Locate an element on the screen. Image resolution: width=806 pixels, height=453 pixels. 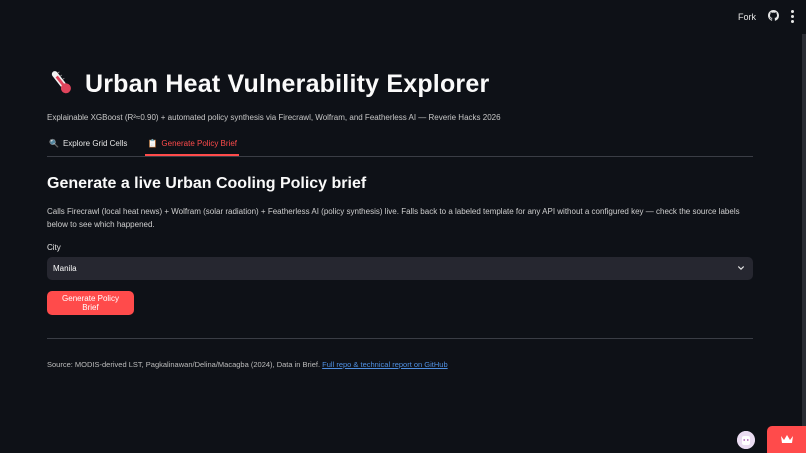
generate-policy-brief-button: Generate Policy Brief is located at coordinates (90, 303).